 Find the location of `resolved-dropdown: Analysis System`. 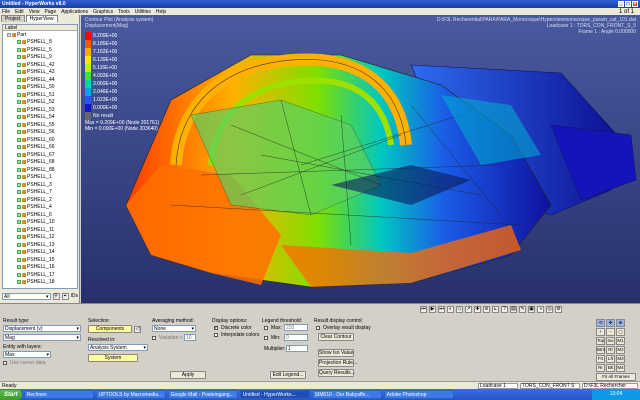

resolved-dropdown: Analysis System is located at coordinates (118, 347).